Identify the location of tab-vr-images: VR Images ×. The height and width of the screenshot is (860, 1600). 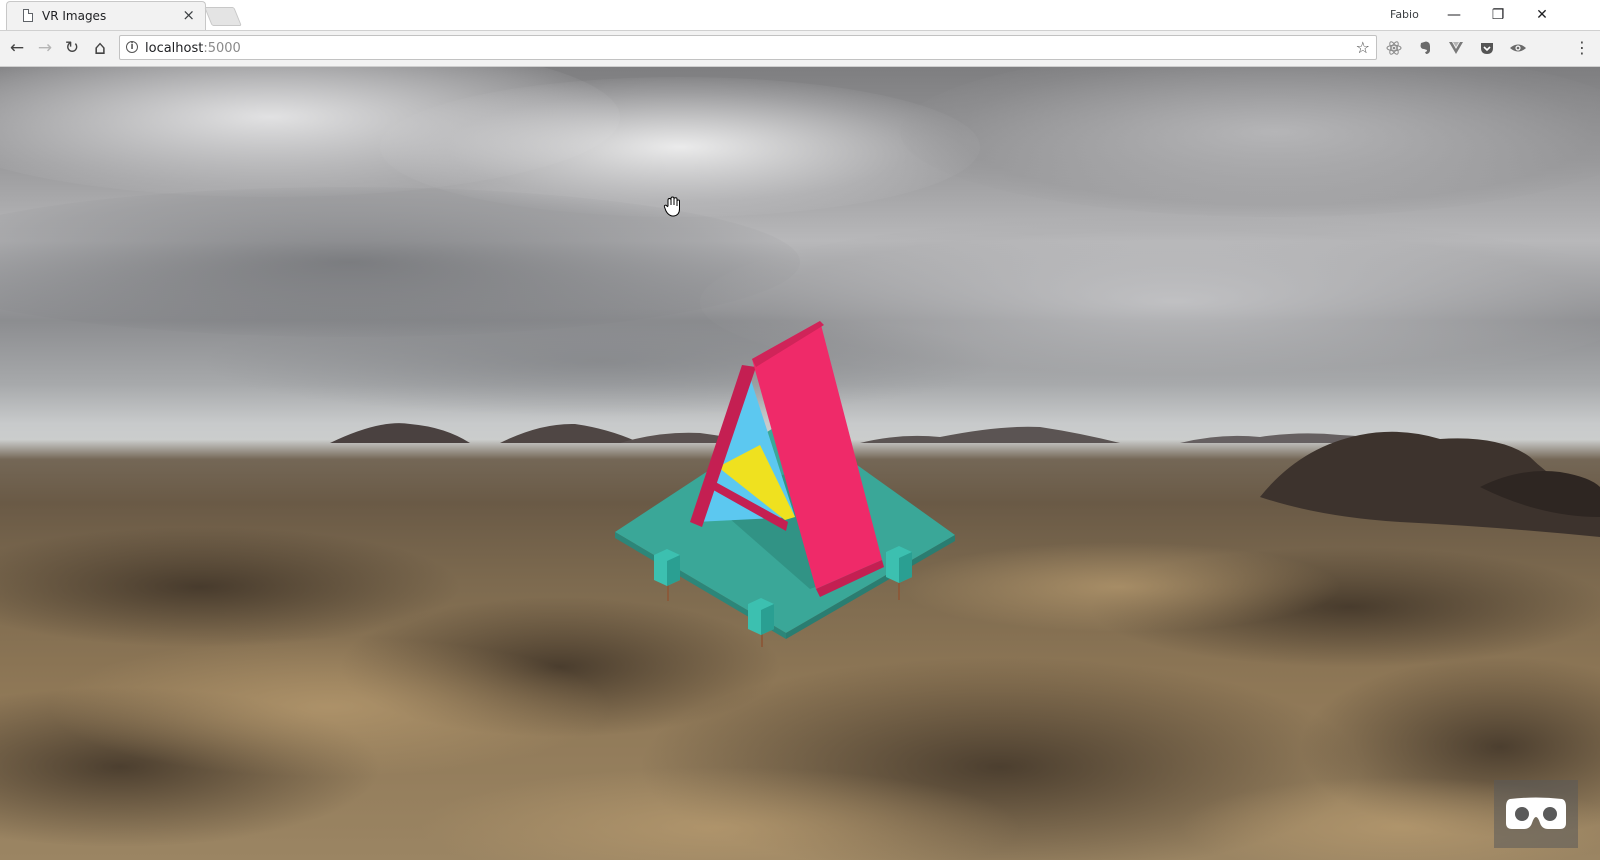
(106, 15).